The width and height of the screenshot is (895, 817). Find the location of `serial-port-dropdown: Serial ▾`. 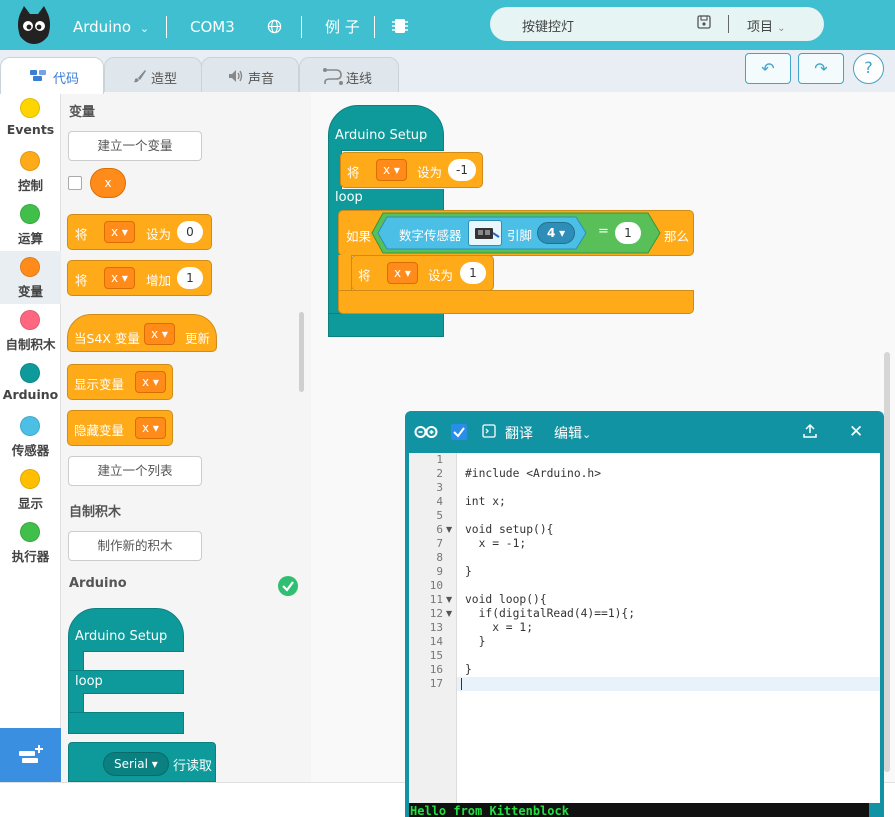

serial-port-dropdown: Serial ▾ is located at coordinates (136, 764).